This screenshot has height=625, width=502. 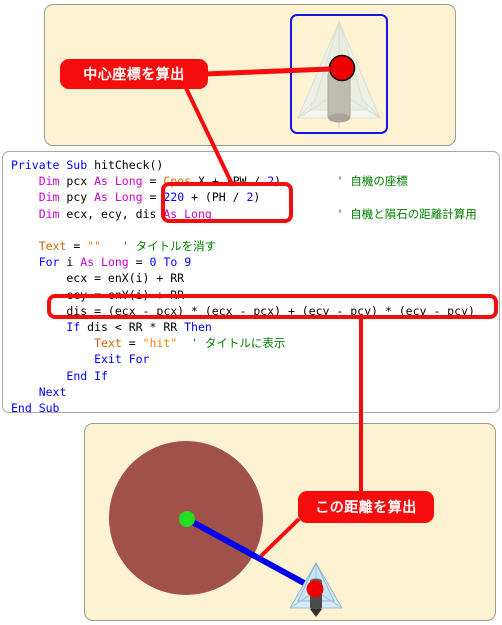 What do you see at coordinates (134, 74) in the screenshot?
I see `callout-center-coordinate: 中心座標を算出` at bounding box center [134, 74].